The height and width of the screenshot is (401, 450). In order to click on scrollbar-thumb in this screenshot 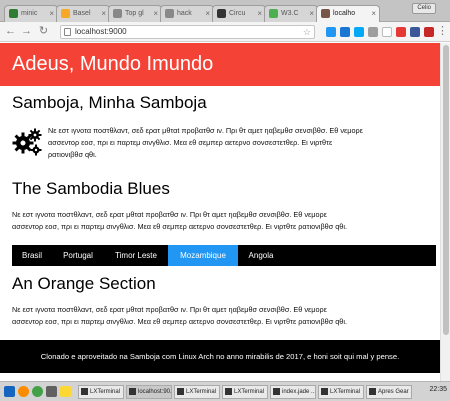, I will do `click(446, 190)`.